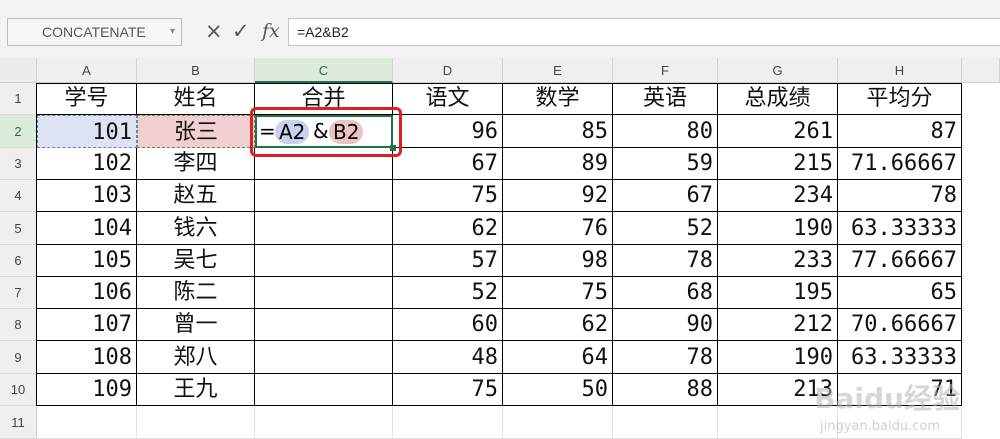 This screenshot has height=439, width=1000. Describe the element at coordinates (558, 70) in the screenshot. I see `column-header-e: E` at that location.